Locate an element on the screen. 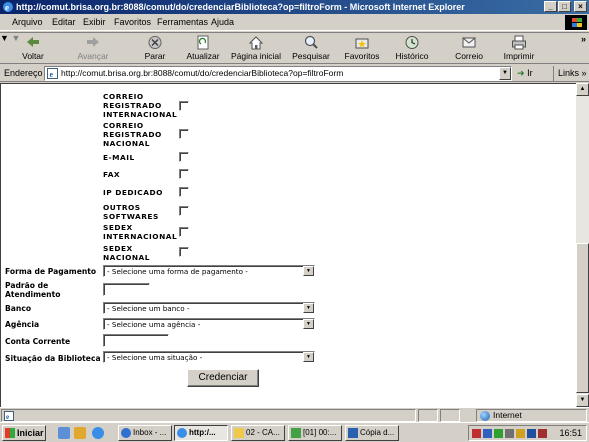 Image resolution: width=589 pixels, height=442 pixels. service-label-fax: FAX is located at coordinates (112, 174).